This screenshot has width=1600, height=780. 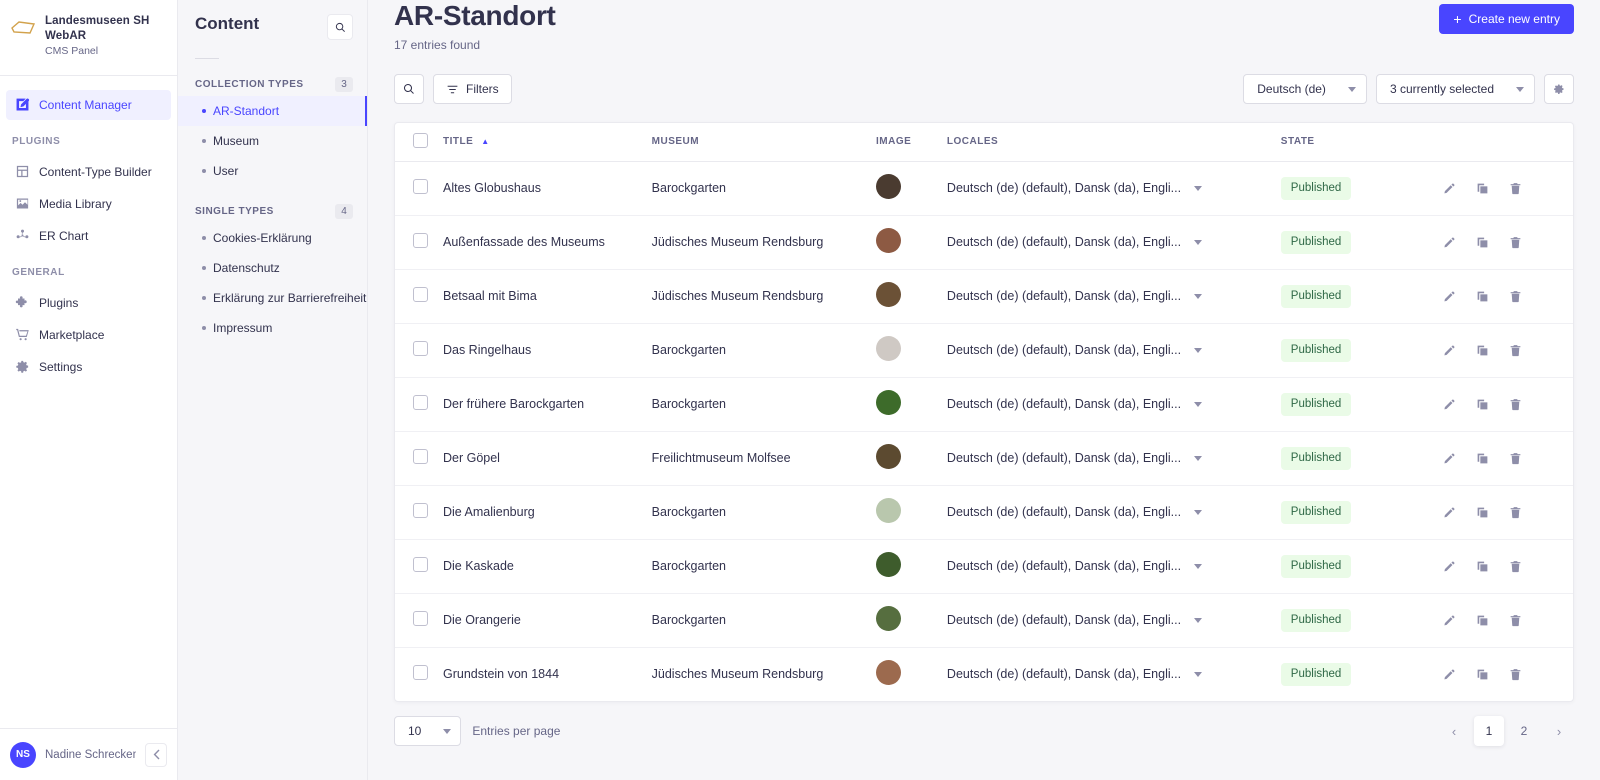 What do you see at coordinates (1455, 89) in the screenshot?
I see `fields-select: 3 currently selected` at bounding box center [1455, 89].